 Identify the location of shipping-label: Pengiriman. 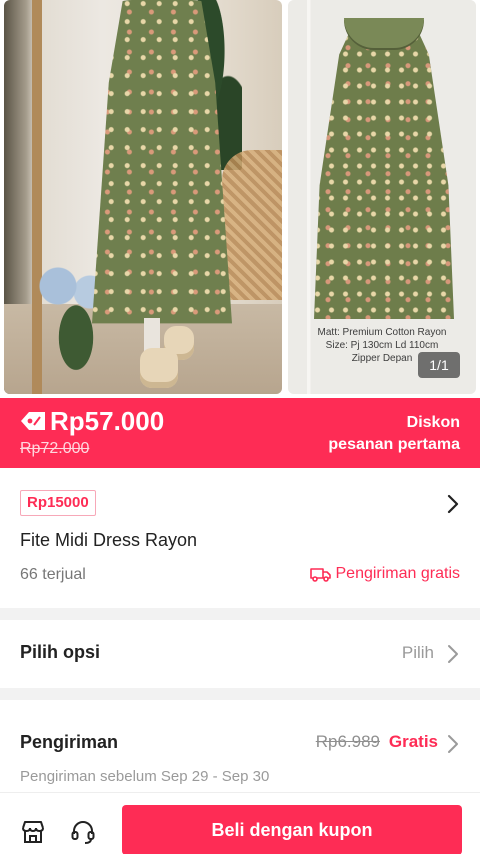
(69, 742).